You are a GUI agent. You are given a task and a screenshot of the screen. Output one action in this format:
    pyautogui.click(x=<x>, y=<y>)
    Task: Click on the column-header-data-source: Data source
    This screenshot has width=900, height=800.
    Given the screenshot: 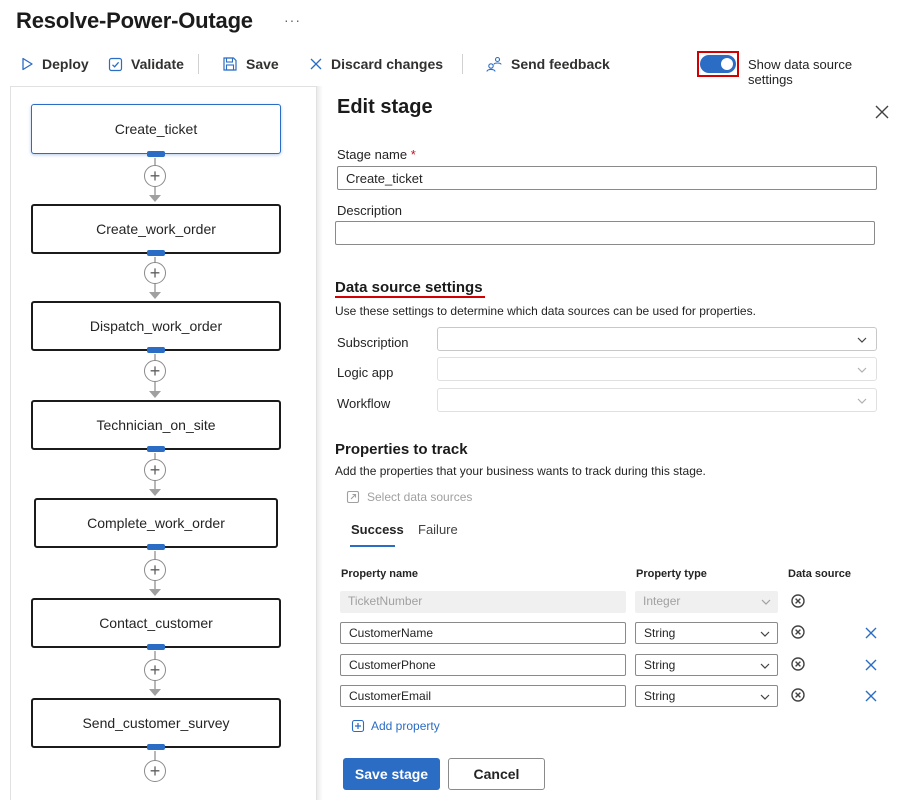 What is the action you would take?
    pyautogui.click(x=819, y=574)
    